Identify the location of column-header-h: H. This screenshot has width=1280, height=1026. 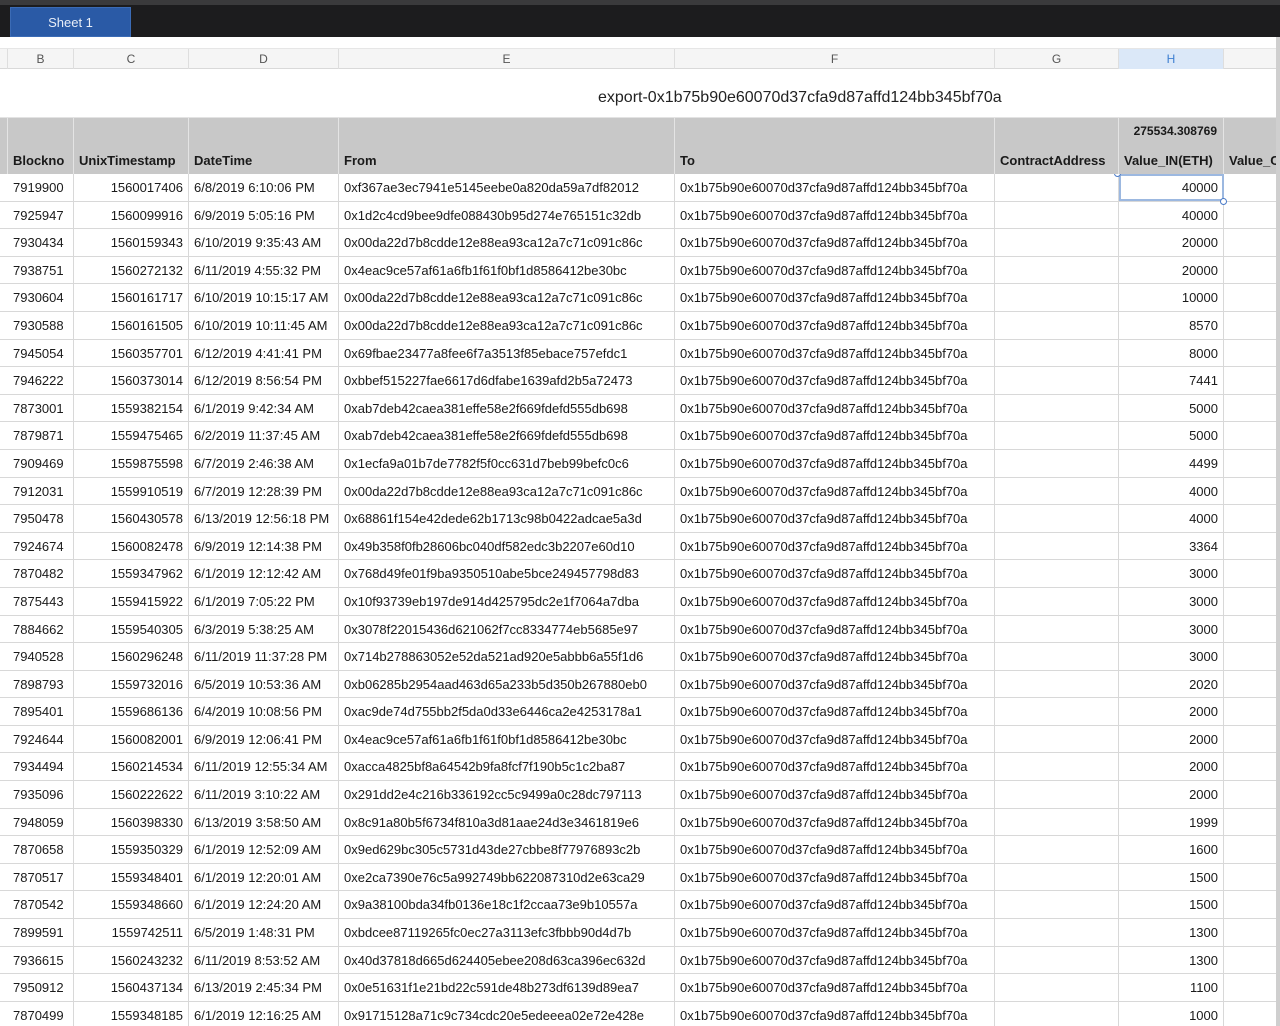
(1171, 59).